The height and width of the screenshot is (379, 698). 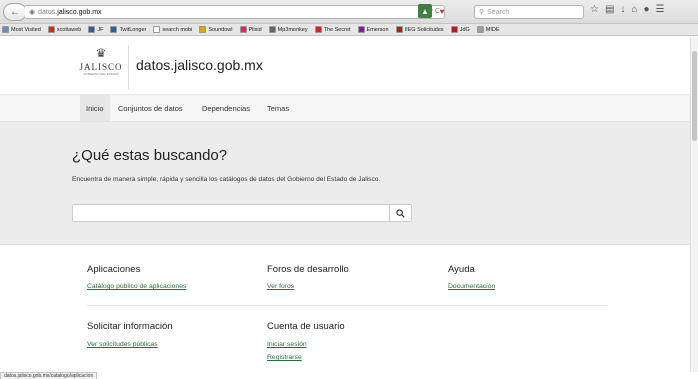 I want to click on crest-icon: ♛, so click(x=101, y=53).